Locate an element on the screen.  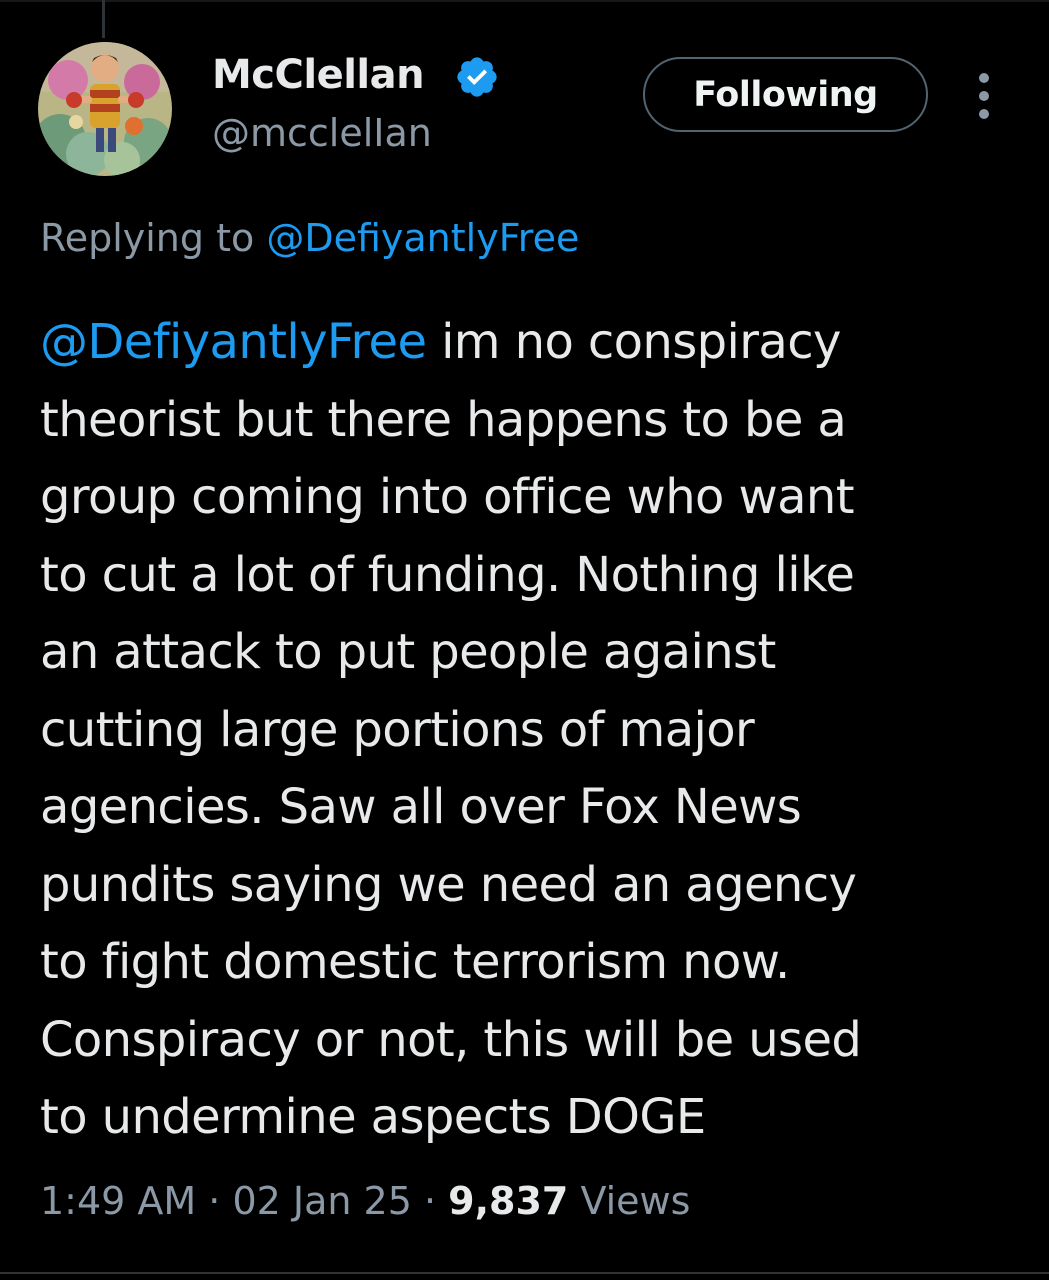
tweet-line: to fight domestic terrorism now. is located at coordinates (415, 962).